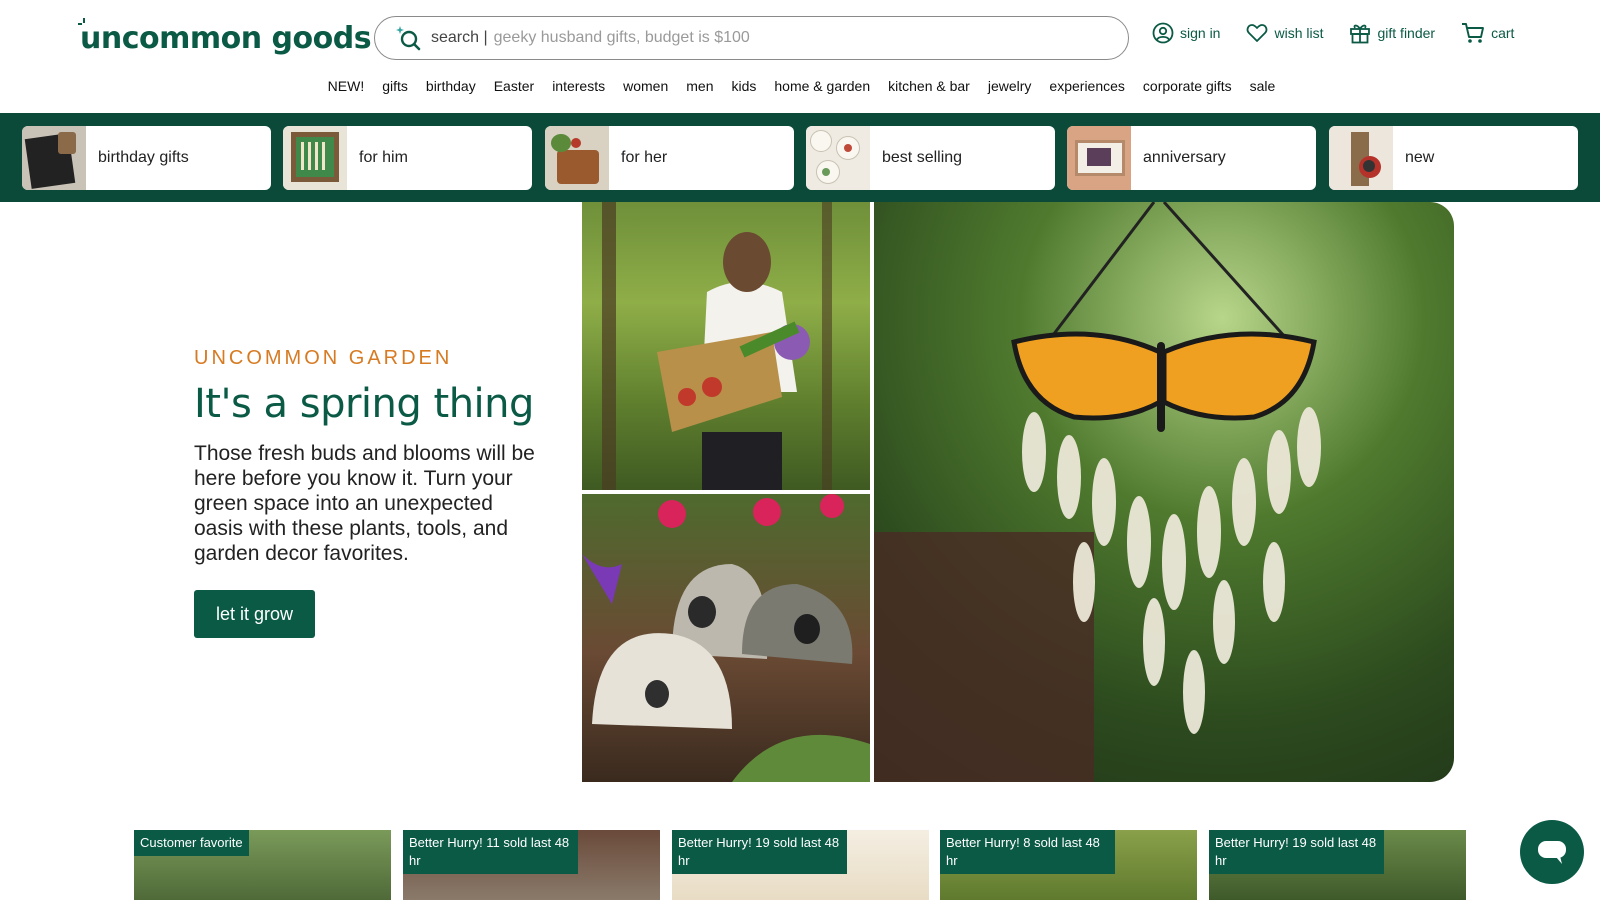 The image size is (1600, 900). I want to click on product-badge: Better Hurry! 11 sold last 48 hr, so click(490, 852).